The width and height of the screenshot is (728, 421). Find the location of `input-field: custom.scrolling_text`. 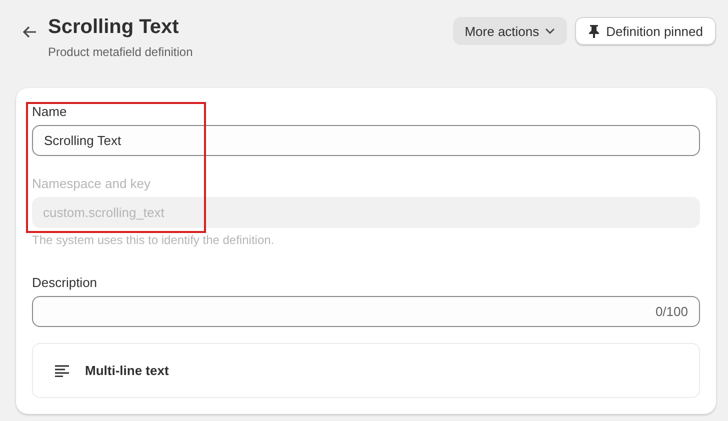

input-field: custom.scrolling_text is located at coordinates (366, 212).